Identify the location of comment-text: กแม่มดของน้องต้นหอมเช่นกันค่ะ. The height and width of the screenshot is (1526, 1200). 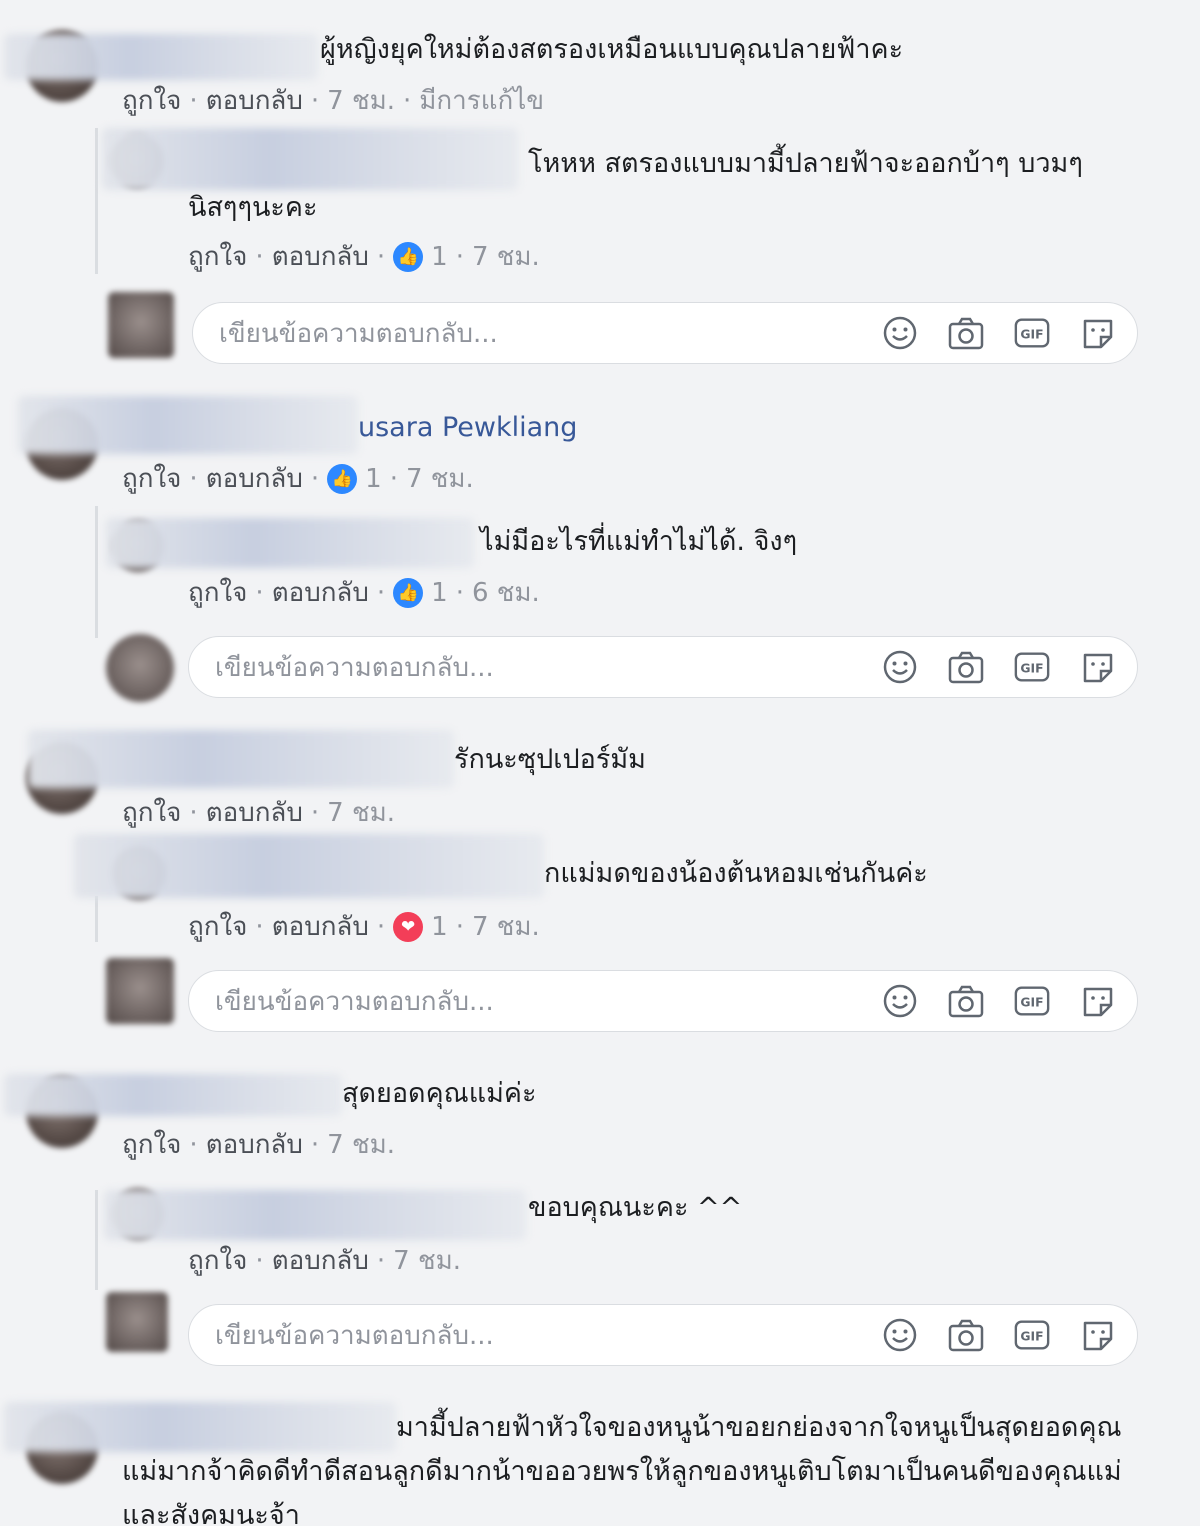
(736, 873).